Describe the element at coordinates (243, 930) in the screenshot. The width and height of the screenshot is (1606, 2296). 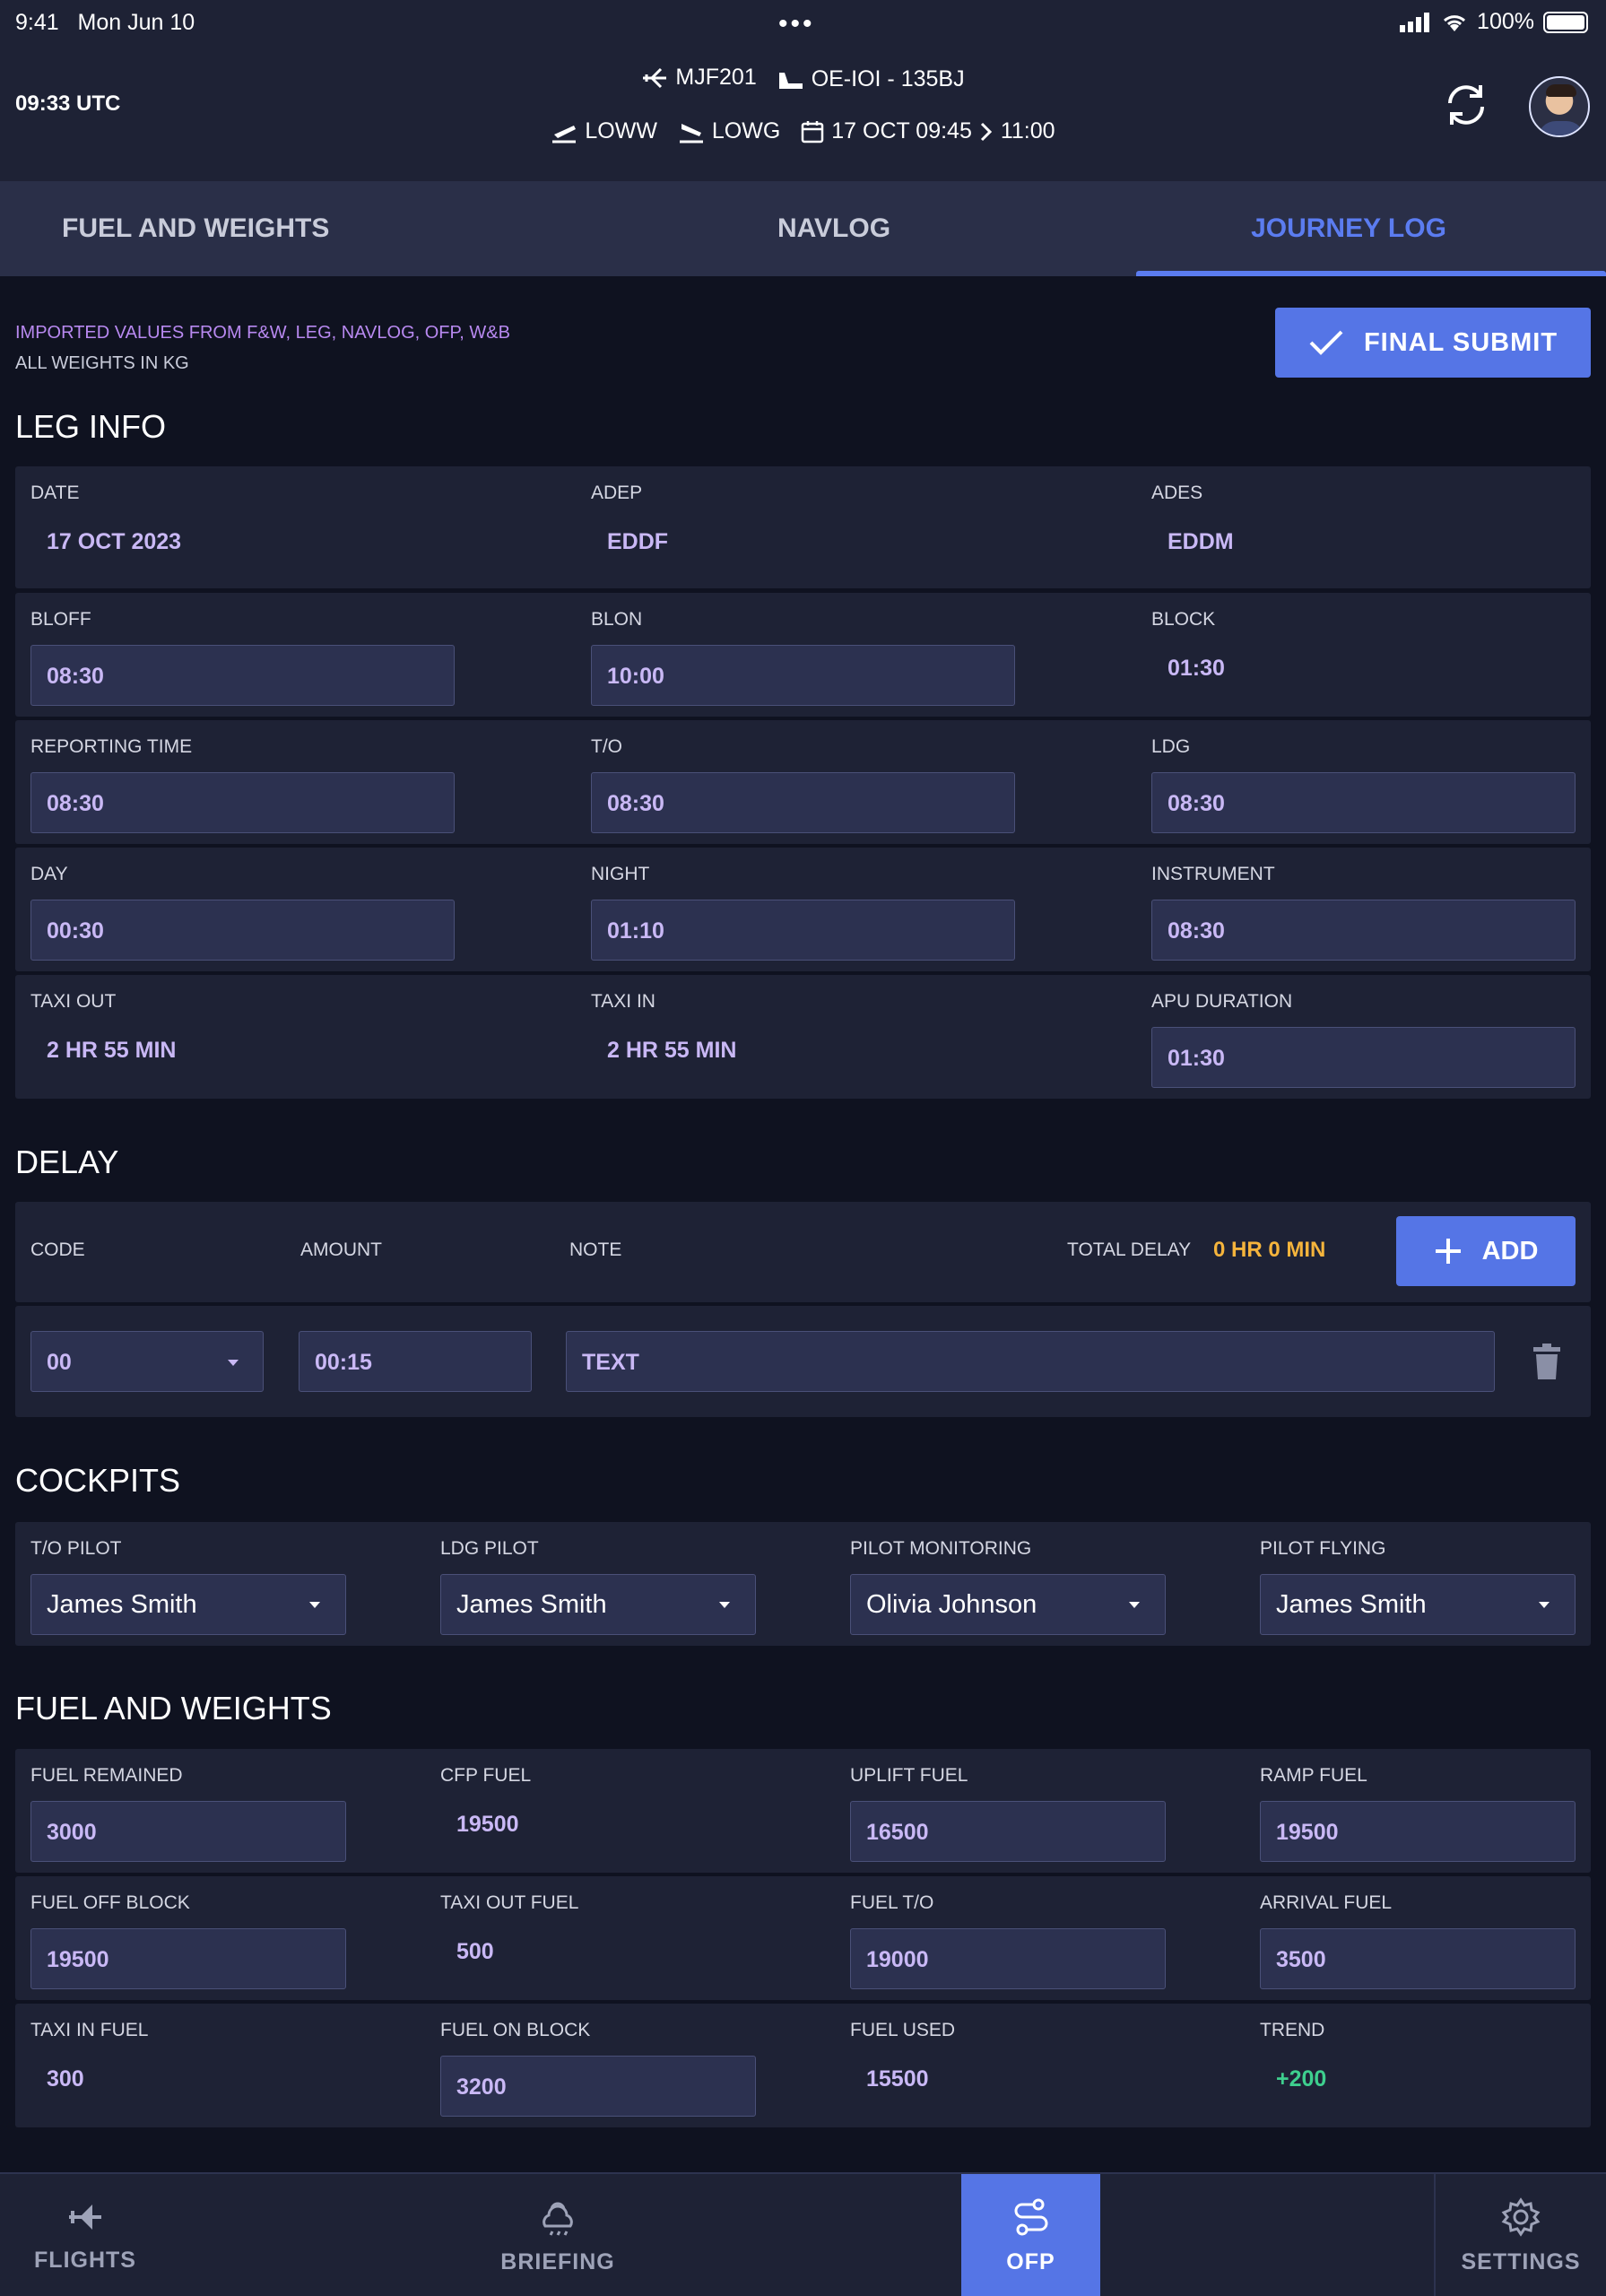
I see `day-input: 00:30` at that location.